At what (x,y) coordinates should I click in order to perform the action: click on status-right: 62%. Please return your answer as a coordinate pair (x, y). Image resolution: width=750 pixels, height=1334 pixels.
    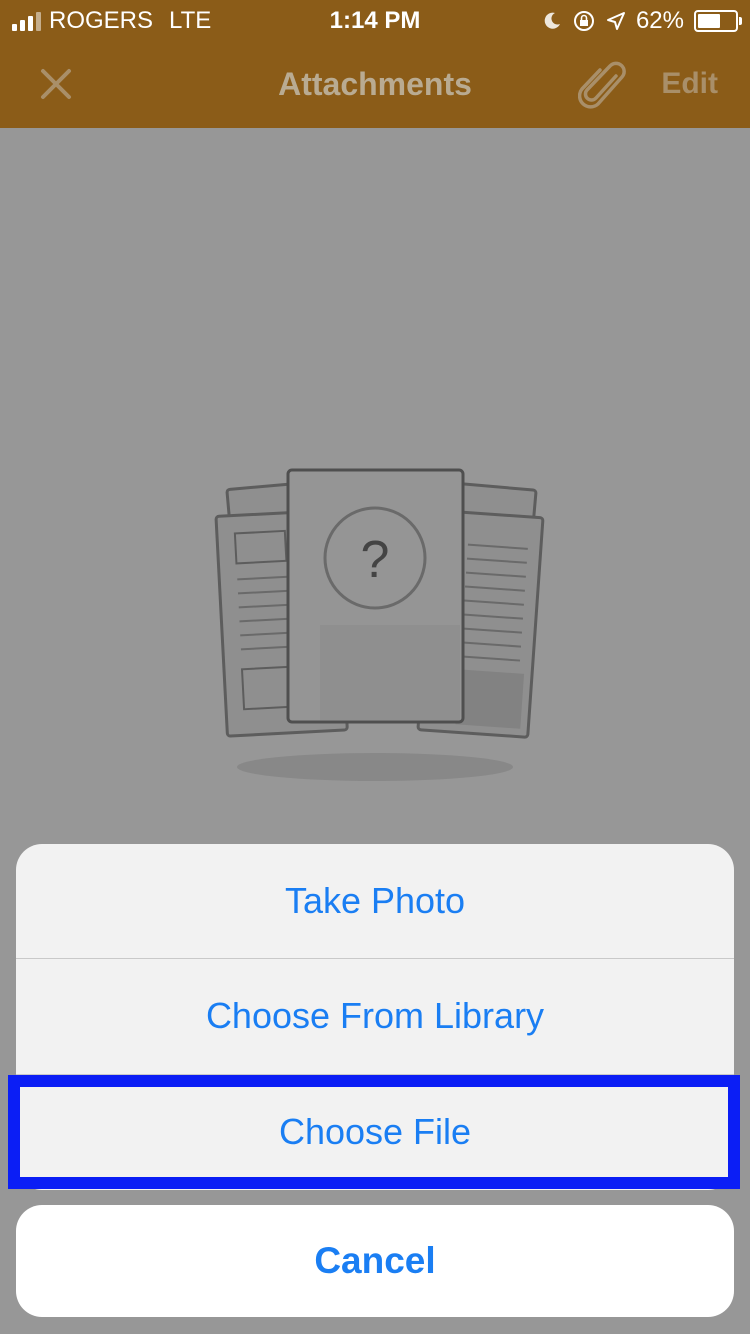
    Looking at the image, I should click on (642, 21).